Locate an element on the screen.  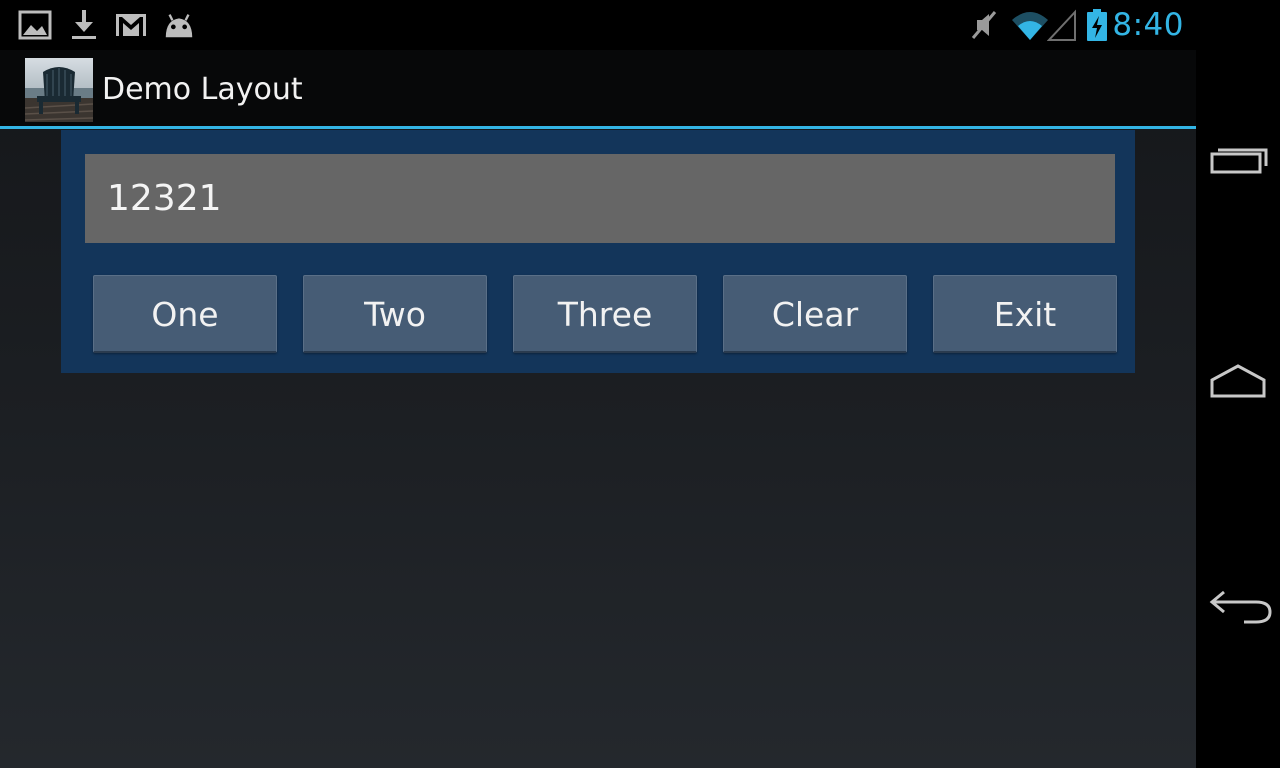
one-button: One is located at coordinates (185, 314).